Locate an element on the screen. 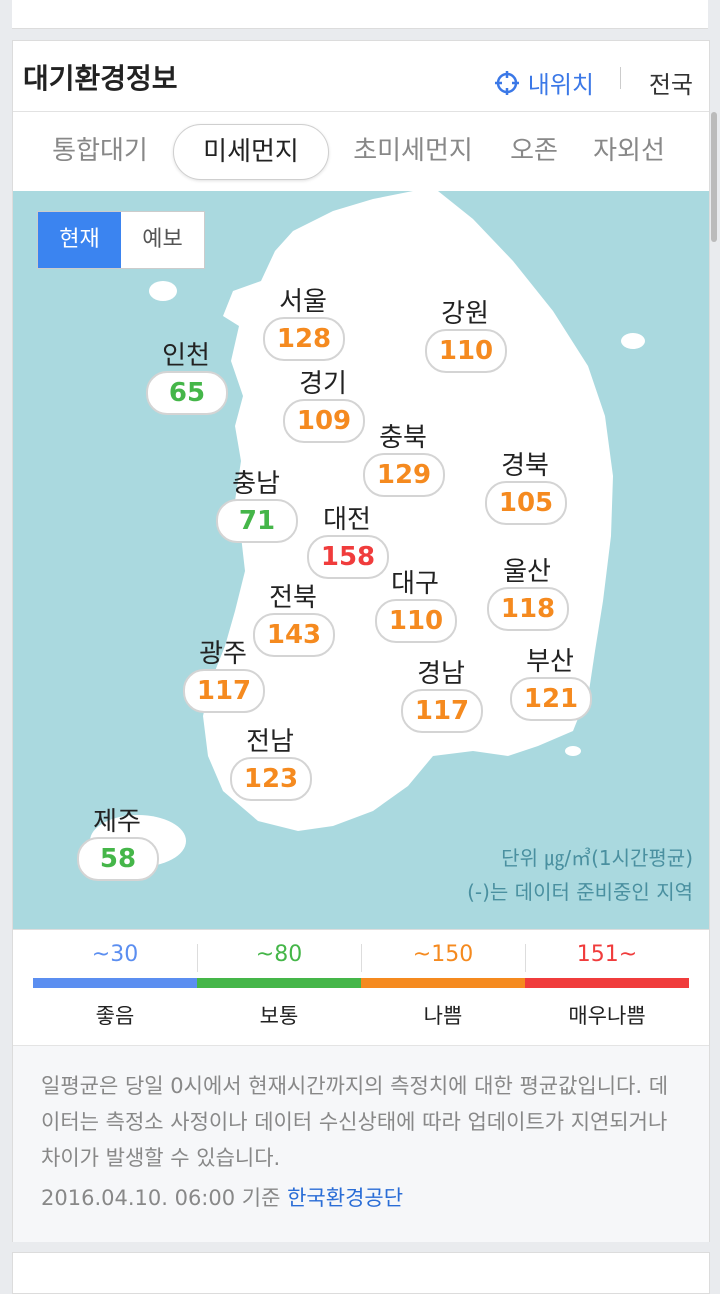 Image resolution: width=720 pixels, height=1294 pixels. scrollbar is located at coordinates (714, 177).